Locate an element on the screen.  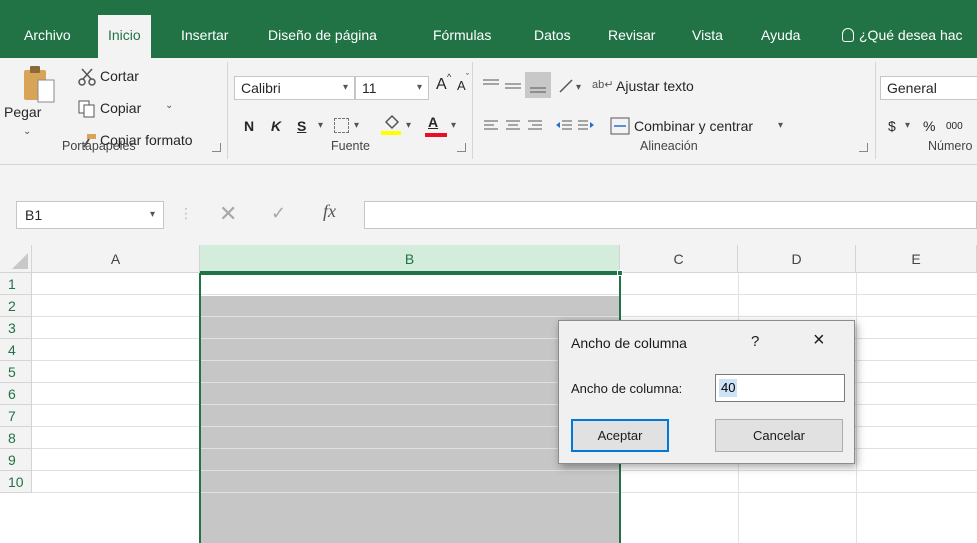
formula-input is located at coordinates (670, 215).